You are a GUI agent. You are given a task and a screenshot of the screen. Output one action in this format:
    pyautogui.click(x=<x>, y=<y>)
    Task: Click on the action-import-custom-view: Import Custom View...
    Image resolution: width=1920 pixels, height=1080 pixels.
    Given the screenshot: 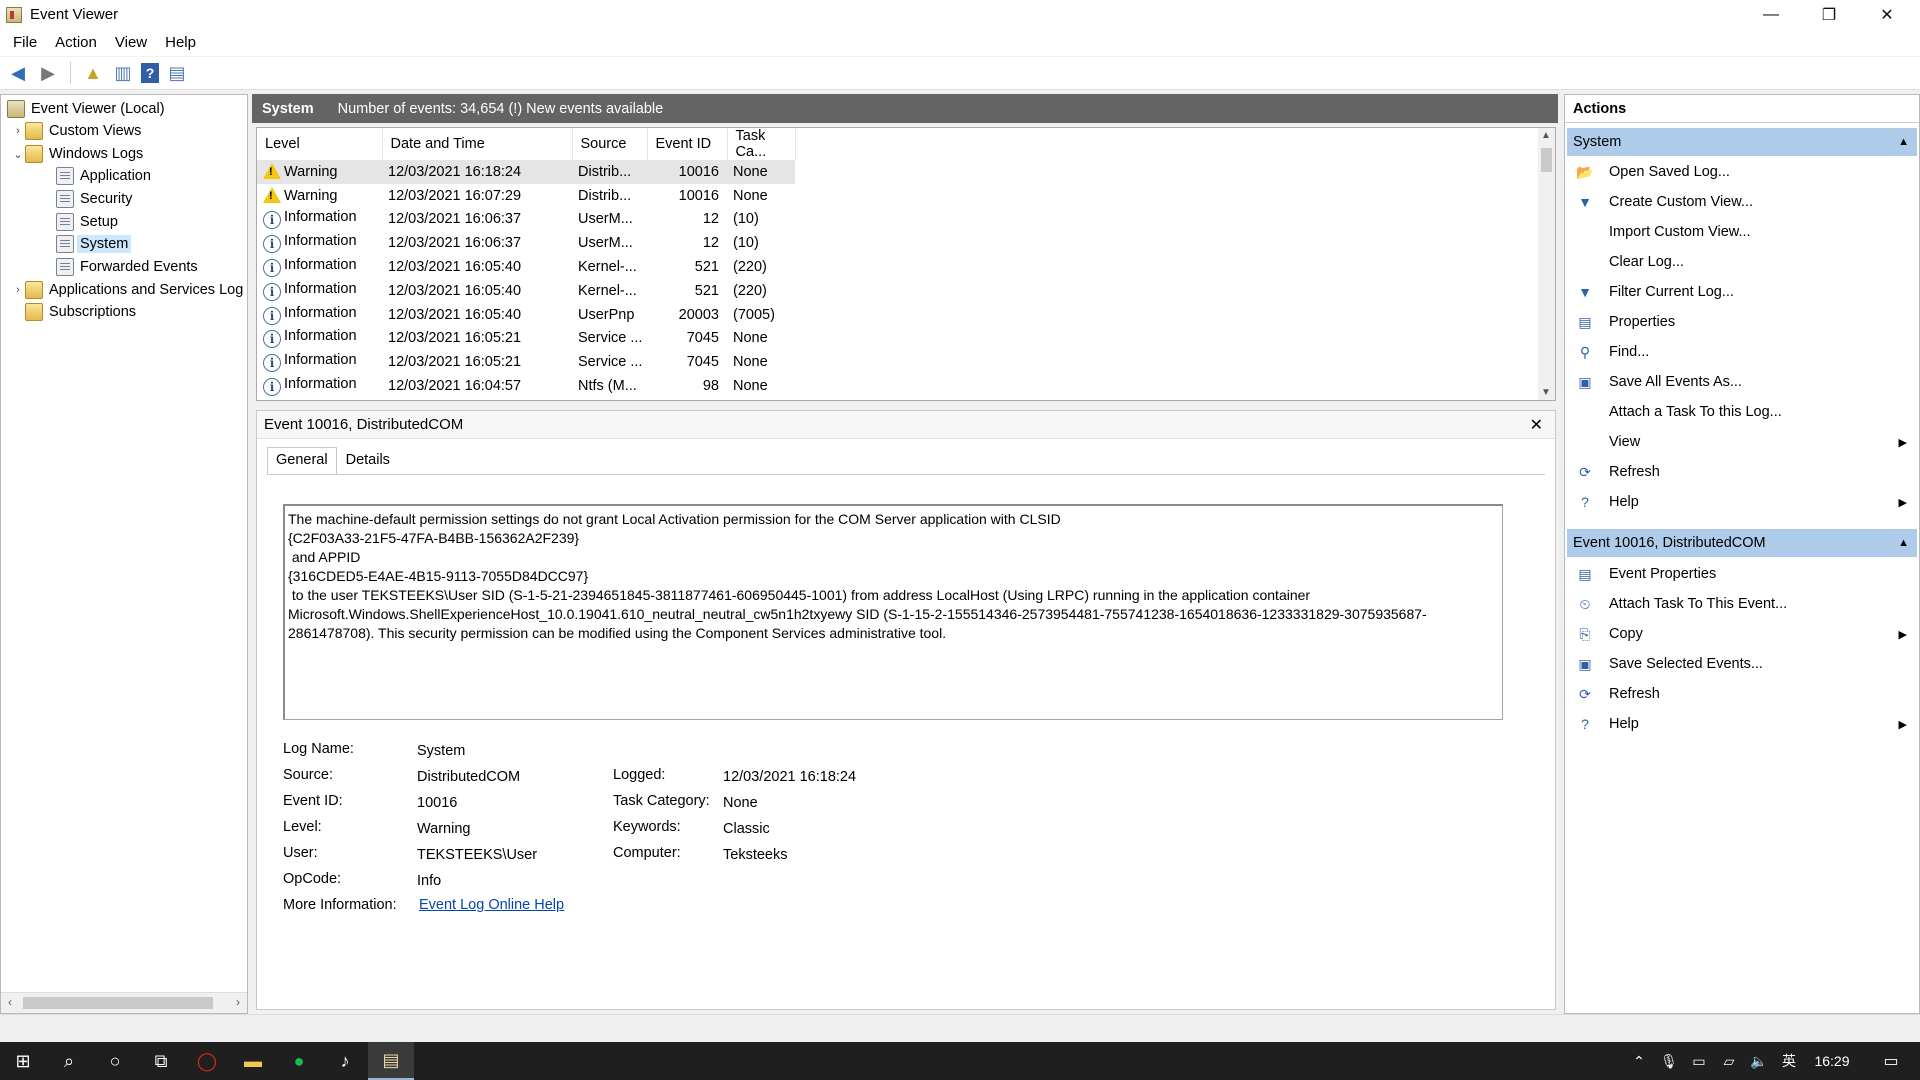 What is the action you would take?
    pyautogui.click(x=1742, y=232)
    